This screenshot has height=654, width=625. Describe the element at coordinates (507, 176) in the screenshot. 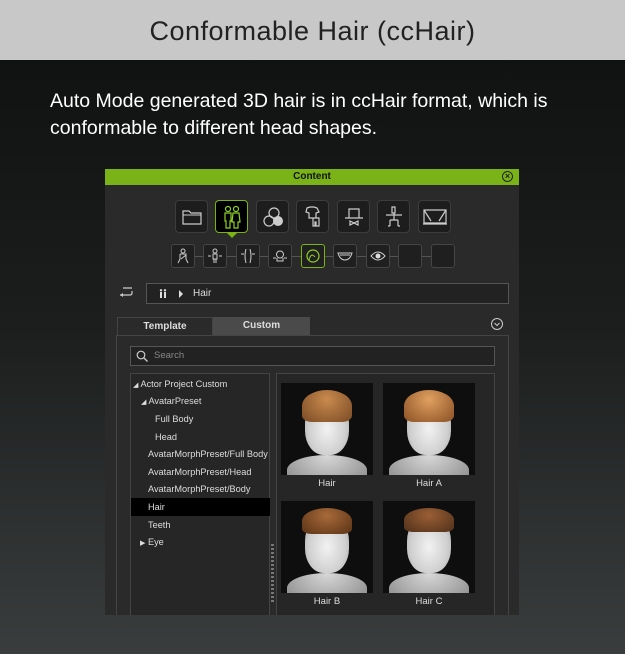

I see `close-icon: ×` at that location.